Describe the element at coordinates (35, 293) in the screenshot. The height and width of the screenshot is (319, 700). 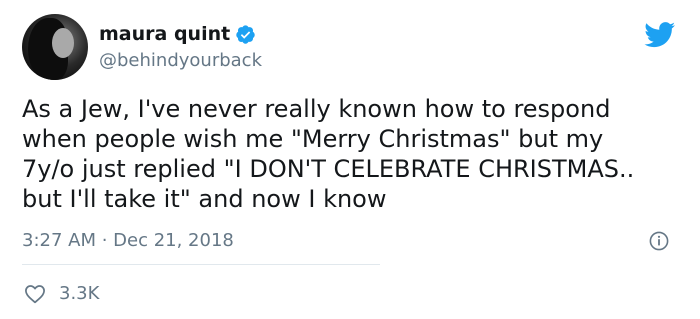
I see `heart-icon` at that location.